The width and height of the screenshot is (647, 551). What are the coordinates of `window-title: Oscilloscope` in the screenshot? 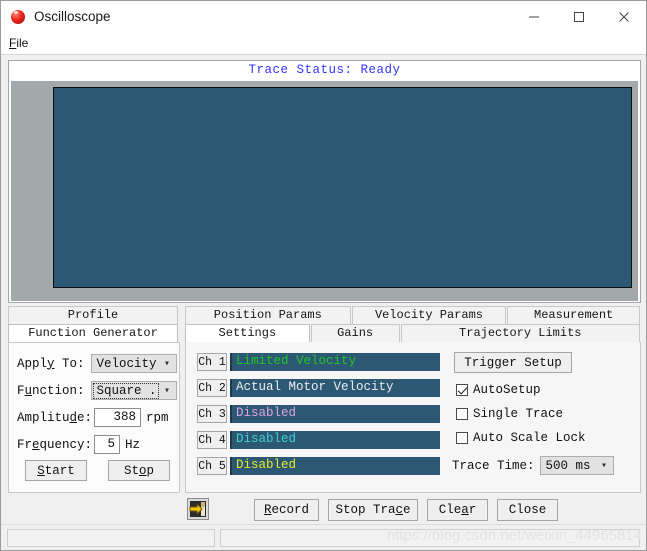 It's located at (72, 16).